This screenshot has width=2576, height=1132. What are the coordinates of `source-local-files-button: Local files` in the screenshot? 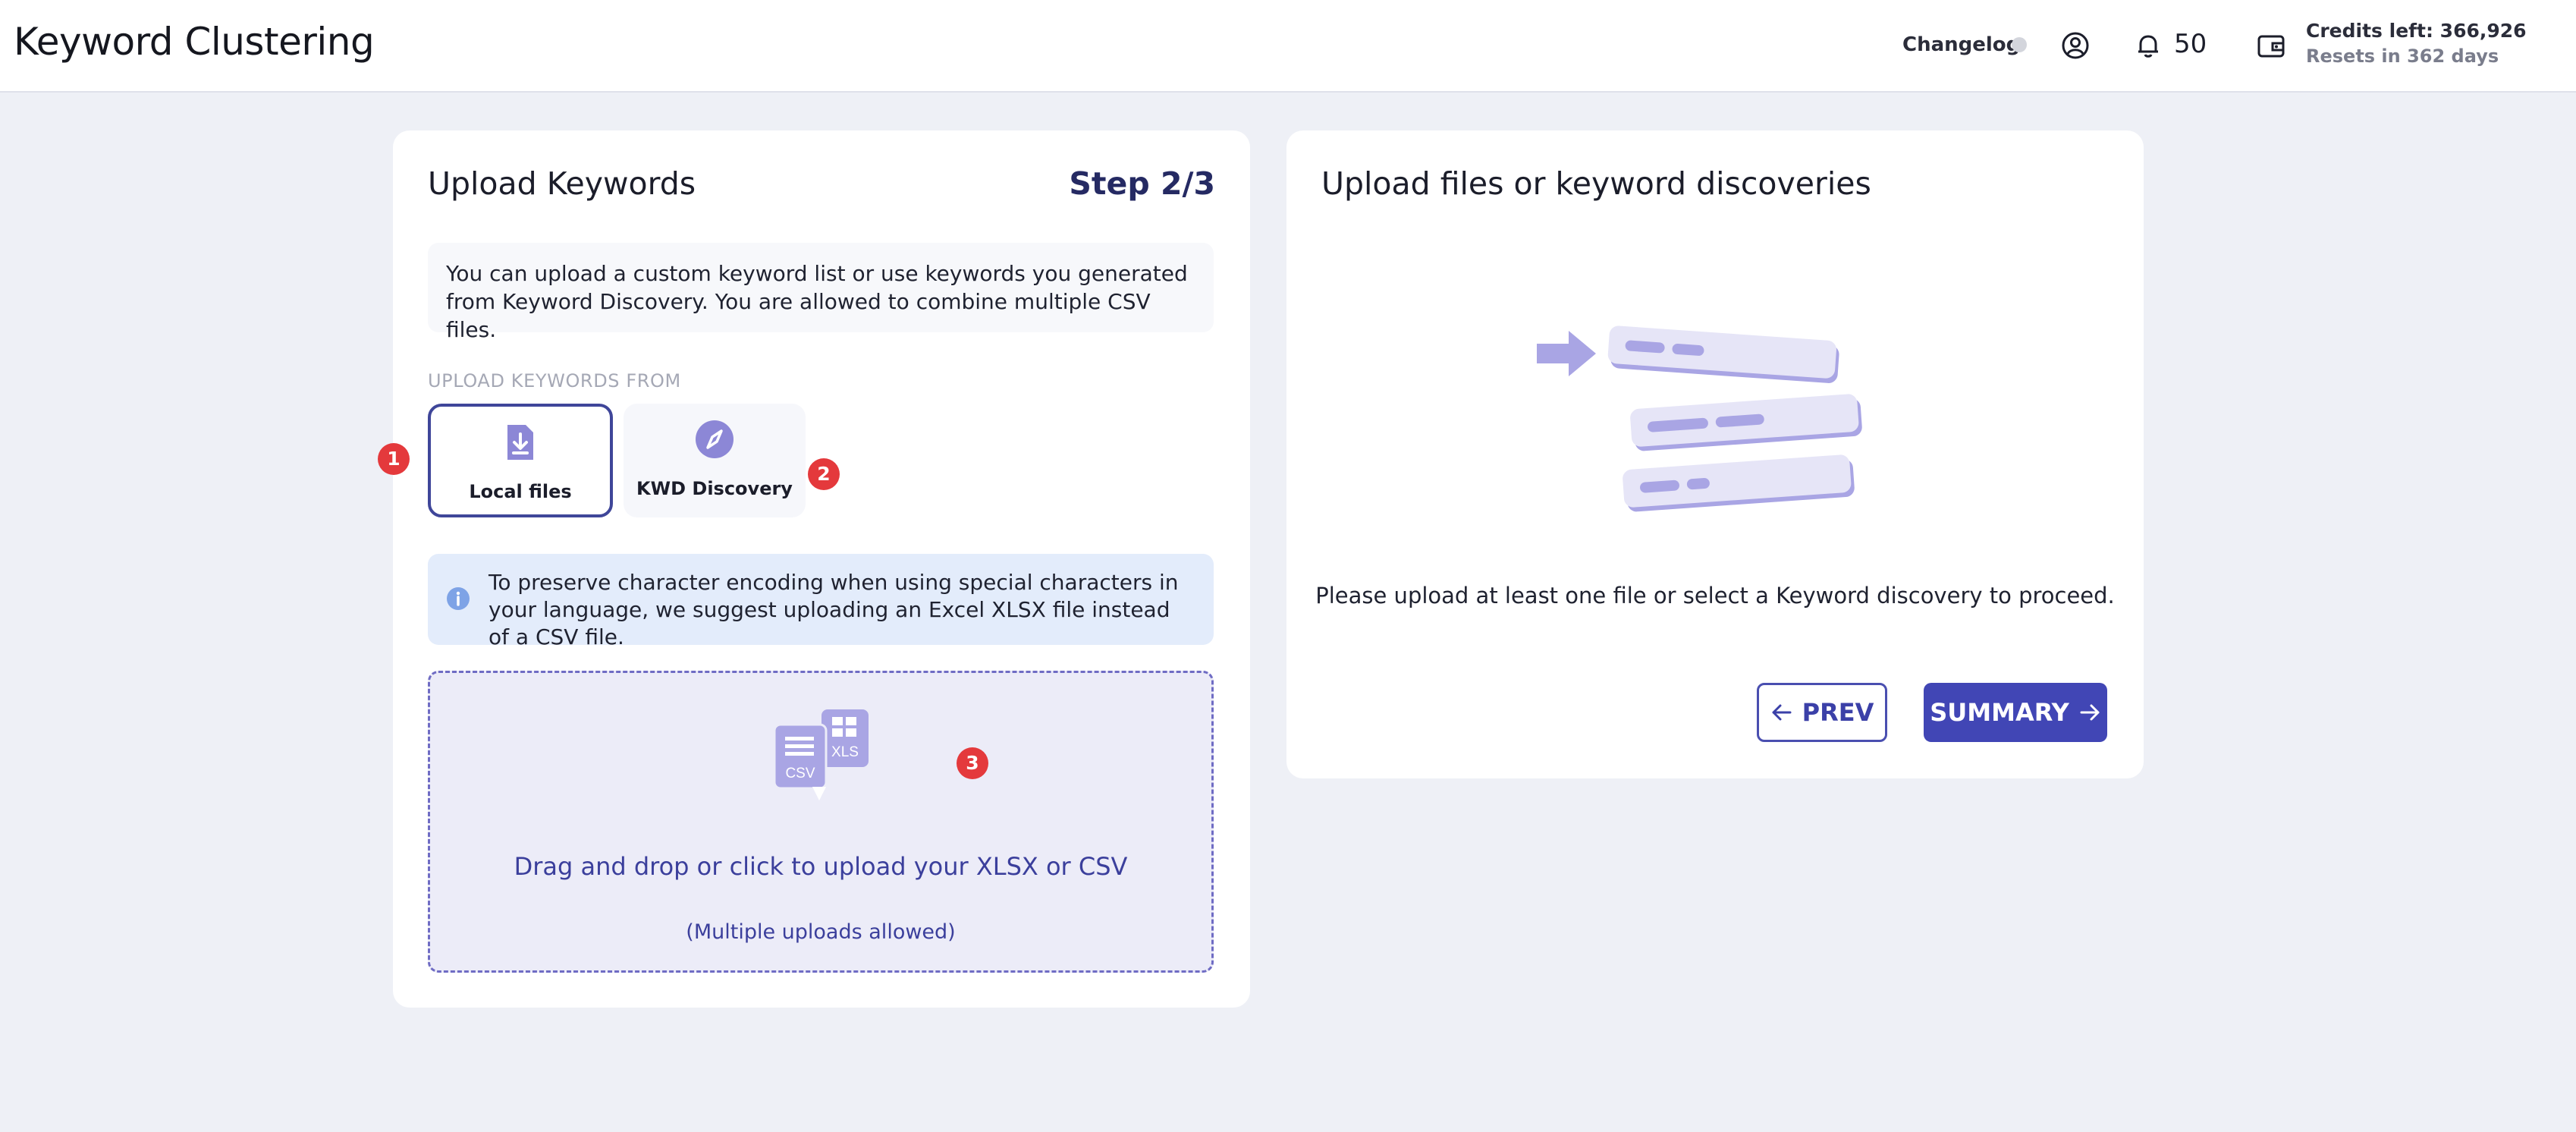 It's located at (520, 460).